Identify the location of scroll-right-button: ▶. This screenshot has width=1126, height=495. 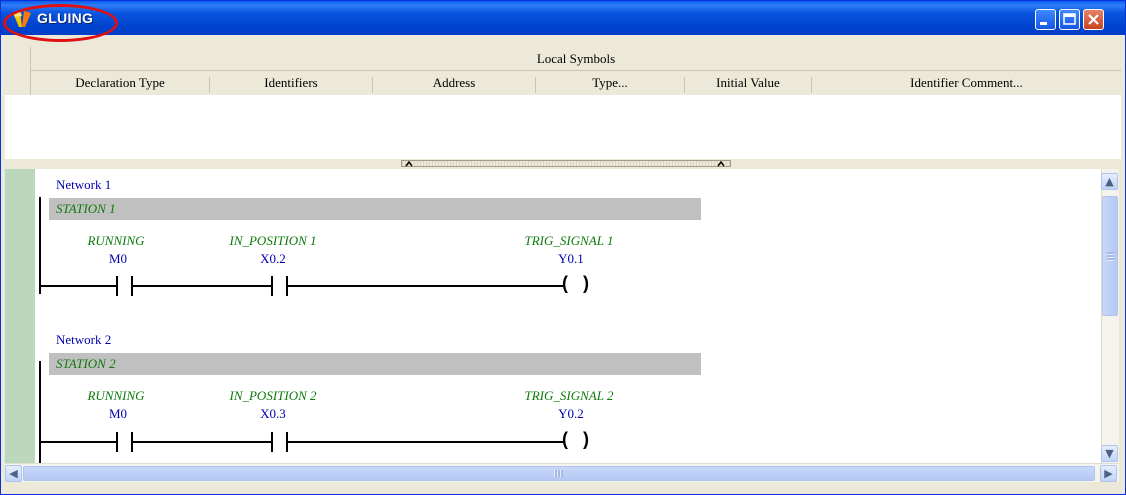
(1108, 473).